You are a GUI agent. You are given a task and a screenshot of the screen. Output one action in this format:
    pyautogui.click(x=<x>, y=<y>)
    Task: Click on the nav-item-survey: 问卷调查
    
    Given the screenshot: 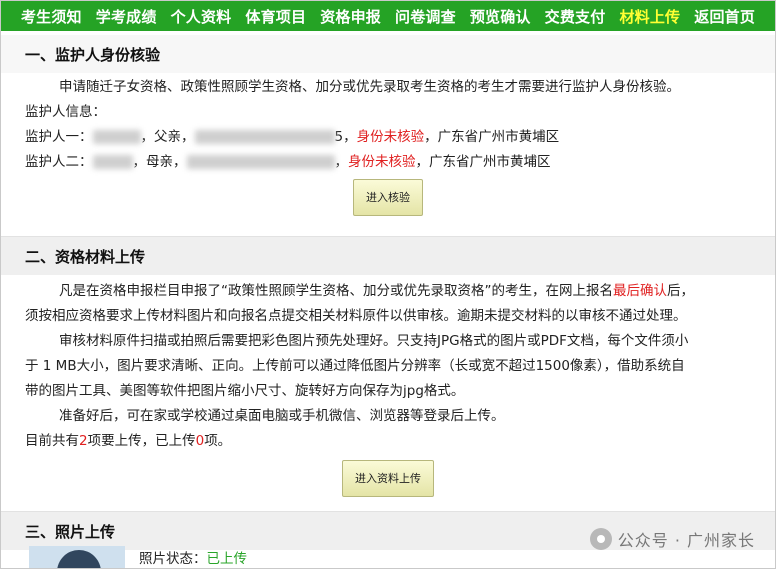 What is the action you would take?
    pyautogui.click(x=425, y=16)
    